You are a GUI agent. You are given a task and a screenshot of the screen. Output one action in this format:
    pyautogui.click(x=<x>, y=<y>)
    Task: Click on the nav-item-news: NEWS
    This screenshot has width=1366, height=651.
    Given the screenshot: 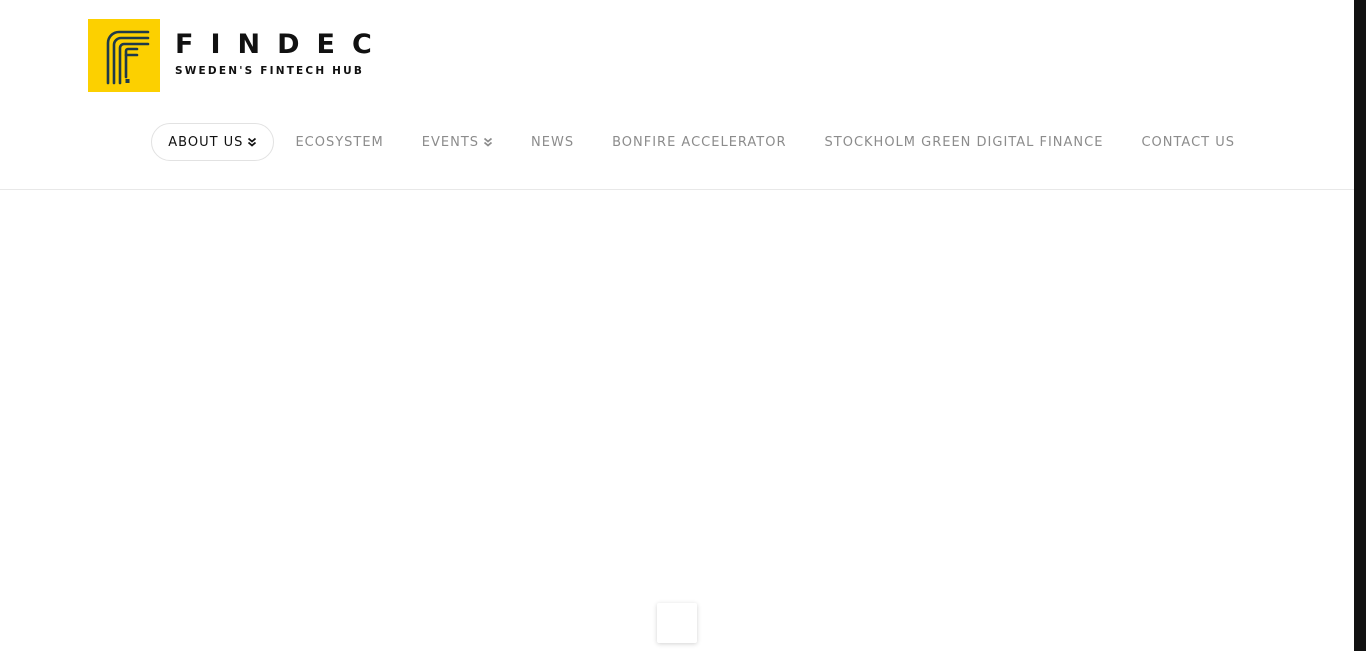 What is the action you would take?
    pyautogui.click(x=552, y=142)
    